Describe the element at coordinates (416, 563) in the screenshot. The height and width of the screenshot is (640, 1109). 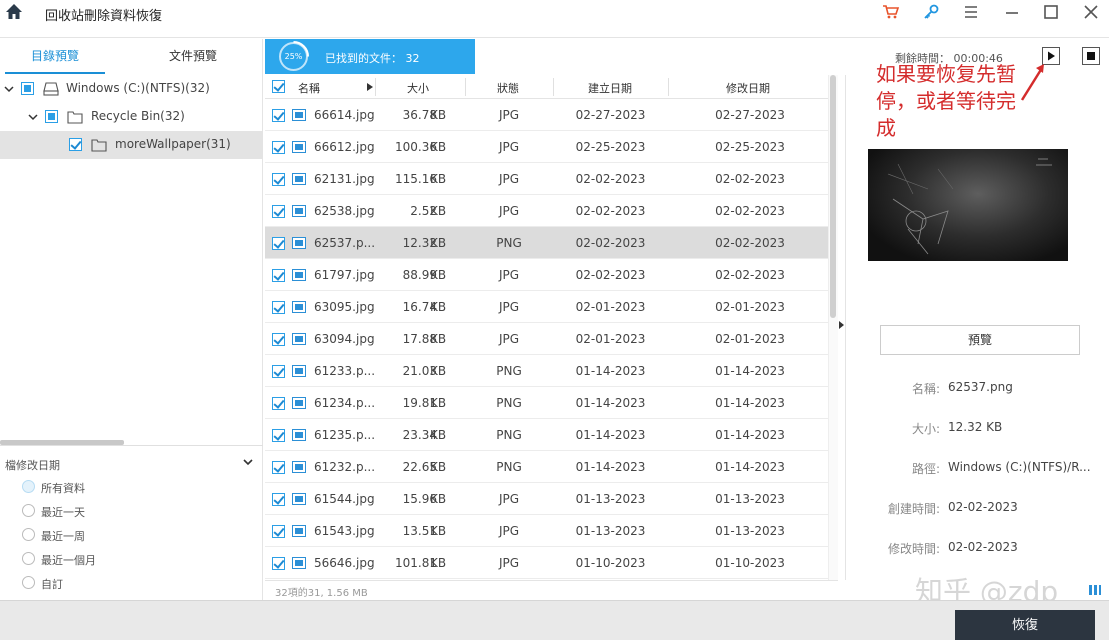
I see `cell-size: 101.81` at that location.